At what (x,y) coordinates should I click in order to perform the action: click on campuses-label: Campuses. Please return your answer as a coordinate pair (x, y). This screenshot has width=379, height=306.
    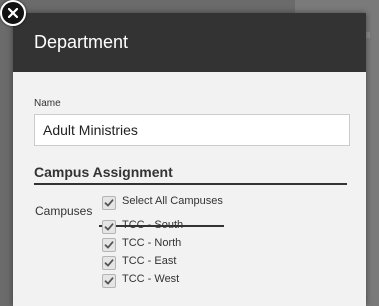
    Looking at the image, I should click on (64, 211).